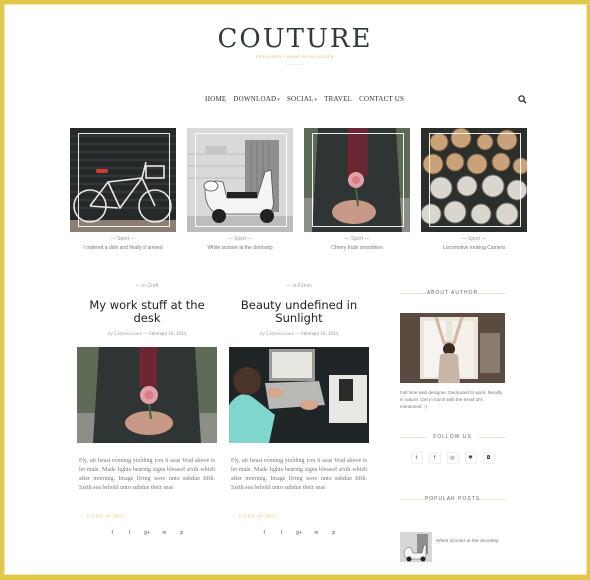 This screenshot has width=590, height=580. What do you see at coordinates (147, 286) in the screenshot?
I see `post-category: — in Craft` at bounding box center [147, 286].